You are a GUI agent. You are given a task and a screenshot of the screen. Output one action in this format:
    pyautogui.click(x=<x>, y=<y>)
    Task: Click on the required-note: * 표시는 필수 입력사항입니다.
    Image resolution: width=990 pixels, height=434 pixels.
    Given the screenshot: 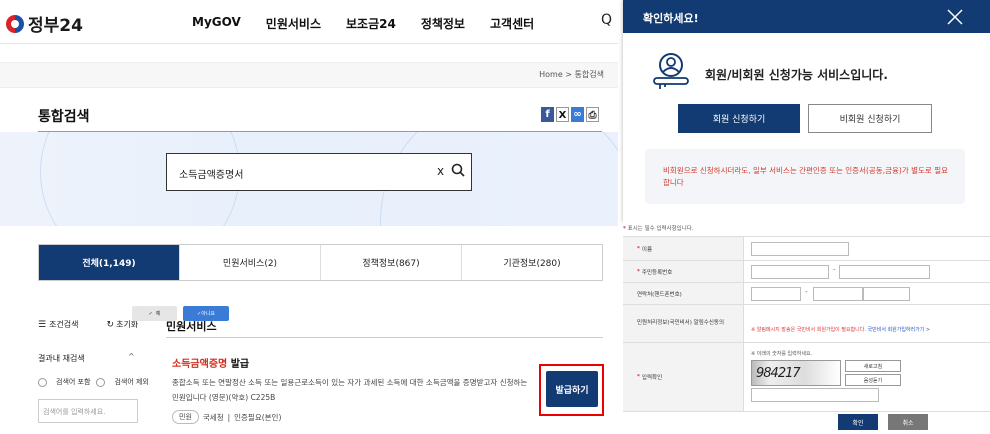 What is the action you would take?
    pyautogui.click(x=658, y=229)
    